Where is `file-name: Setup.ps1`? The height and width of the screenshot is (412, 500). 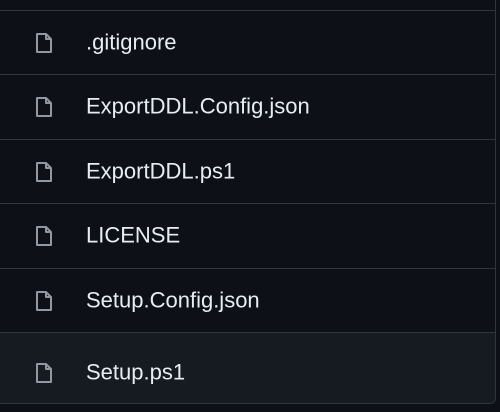
file-name: Setup.ps1 is located at coordinates (135, 372).